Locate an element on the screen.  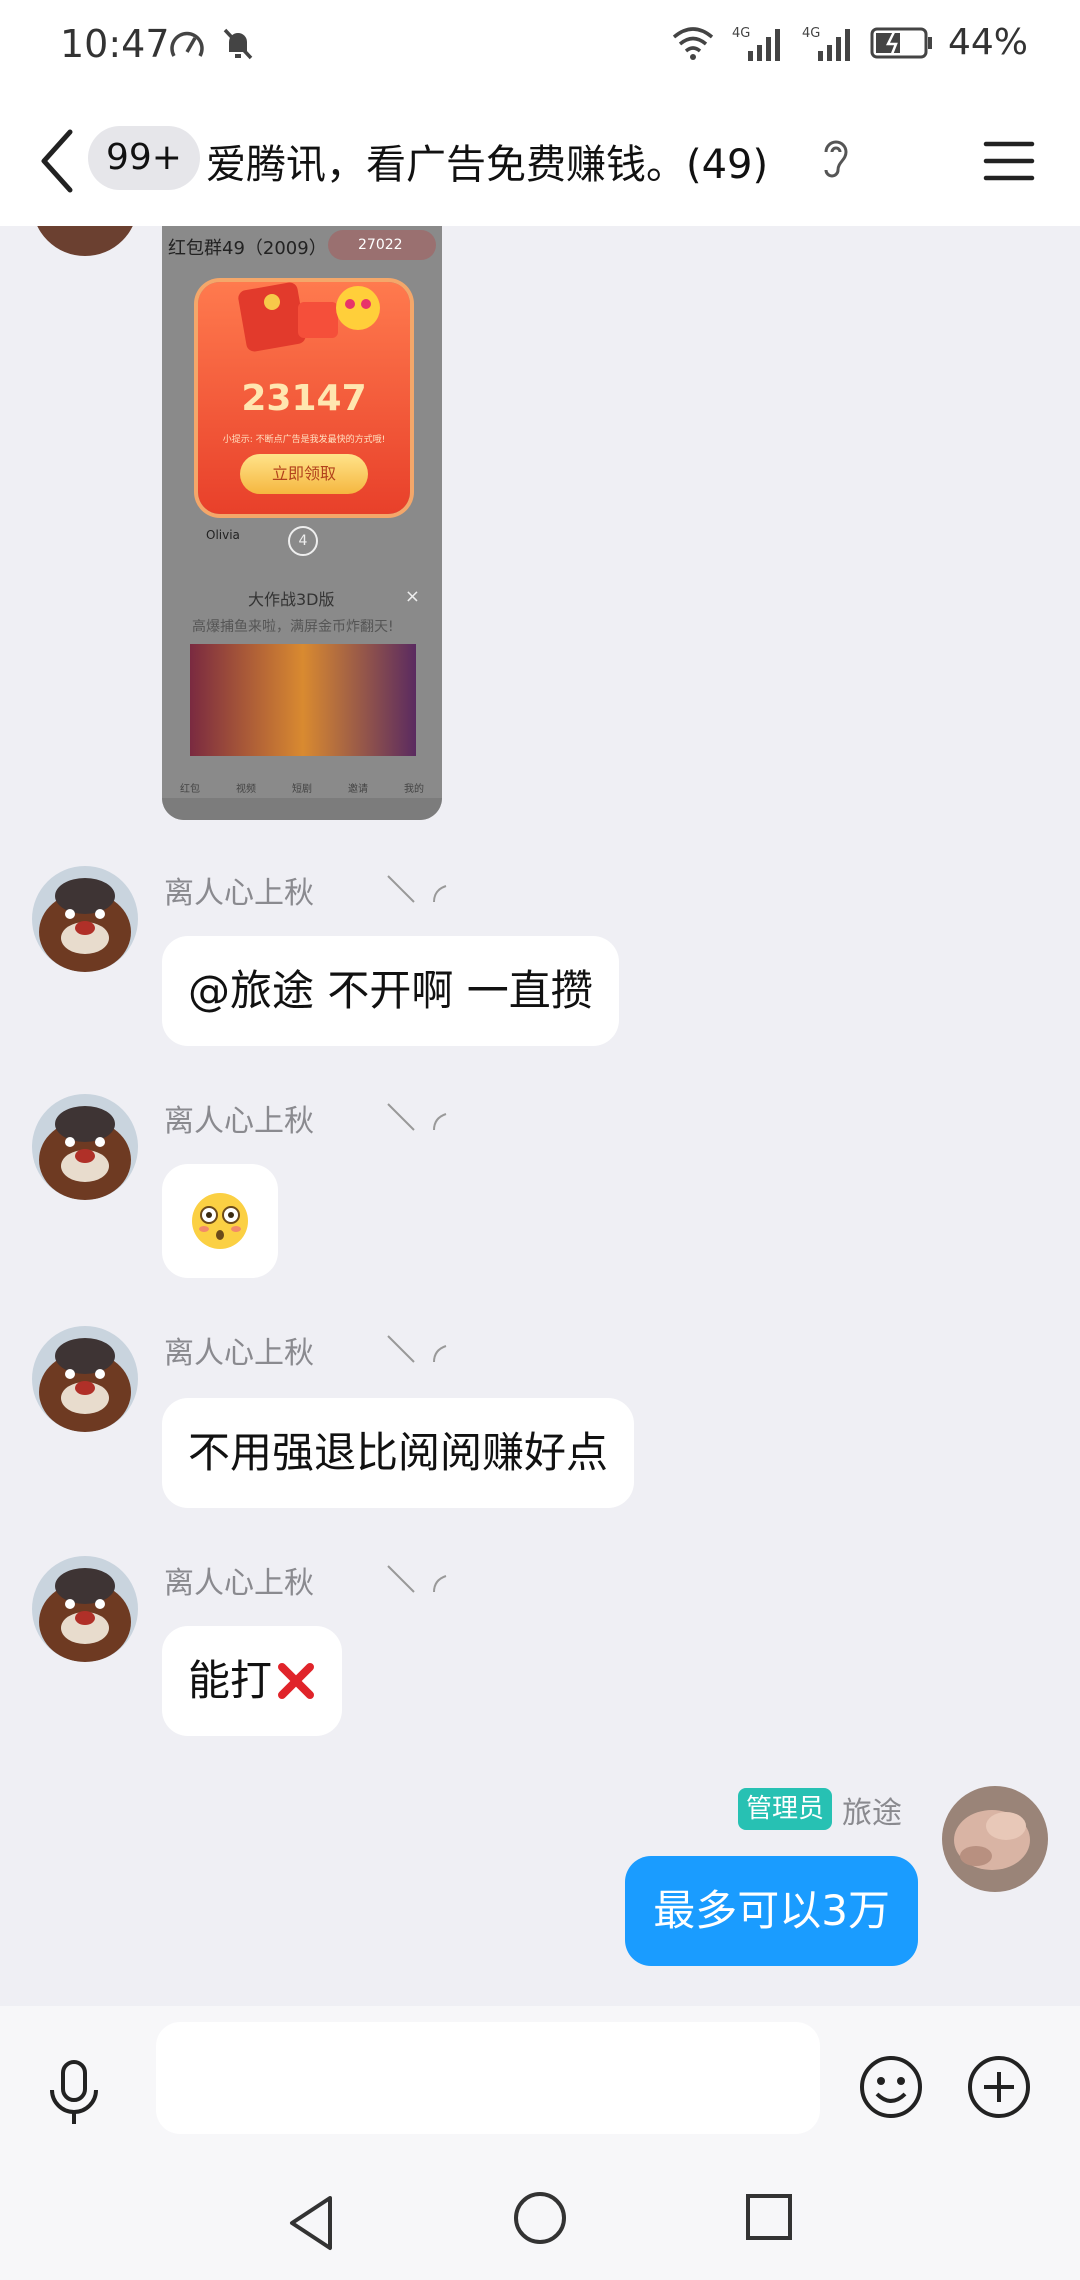
chat-title: 爱腾讯，看广告免费赚钱。(49) is located at coordinates (487, 161).